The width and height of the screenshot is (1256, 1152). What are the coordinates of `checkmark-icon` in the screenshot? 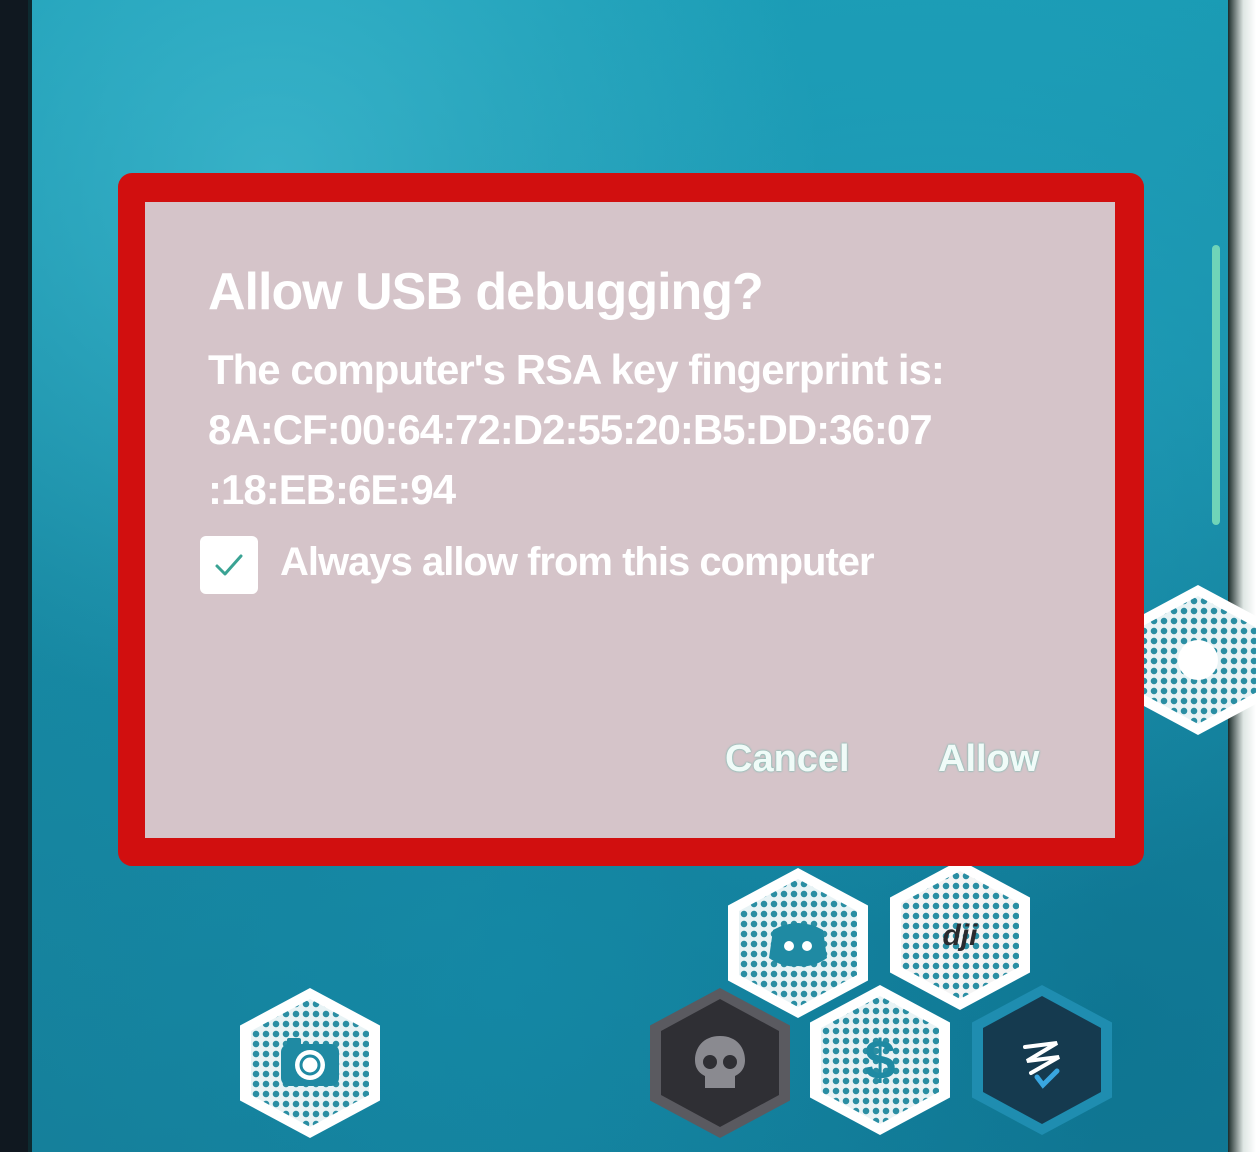 It's located at (229, 565).